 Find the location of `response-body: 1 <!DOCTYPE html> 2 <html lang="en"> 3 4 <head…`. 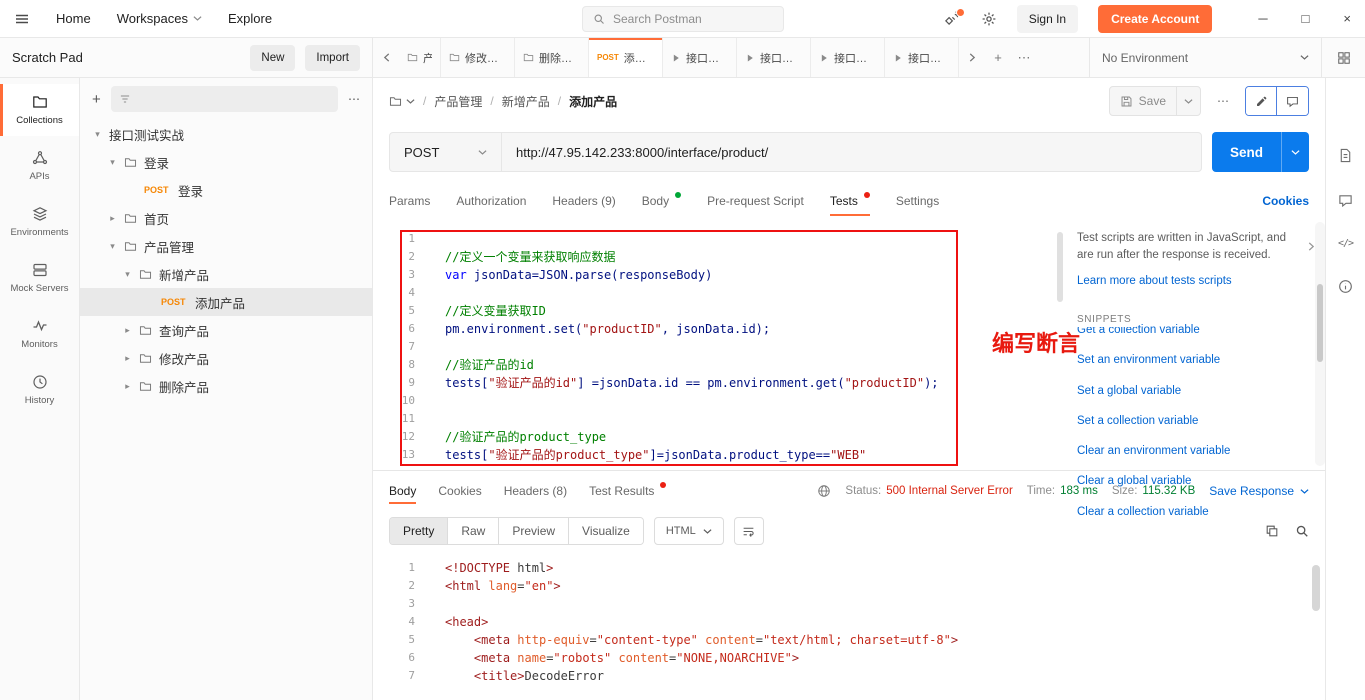

response-body: 1 <!DOCTYPE html> 2 <html lang="en"> 3 4 <head… is located at coordinates (849, 618).